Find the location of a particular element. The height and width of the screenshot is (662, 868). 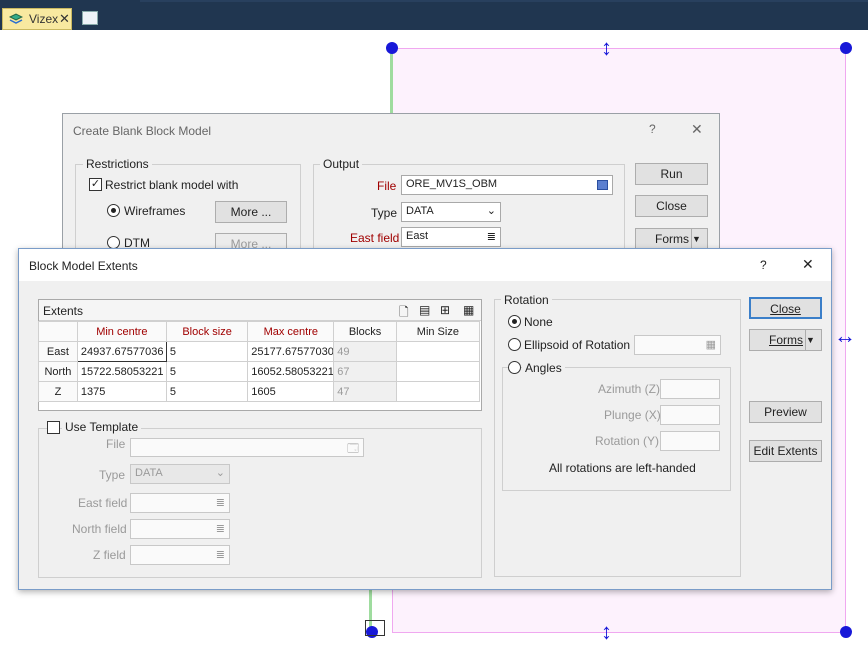

type-label: Type is located at coordinates (384, 213).